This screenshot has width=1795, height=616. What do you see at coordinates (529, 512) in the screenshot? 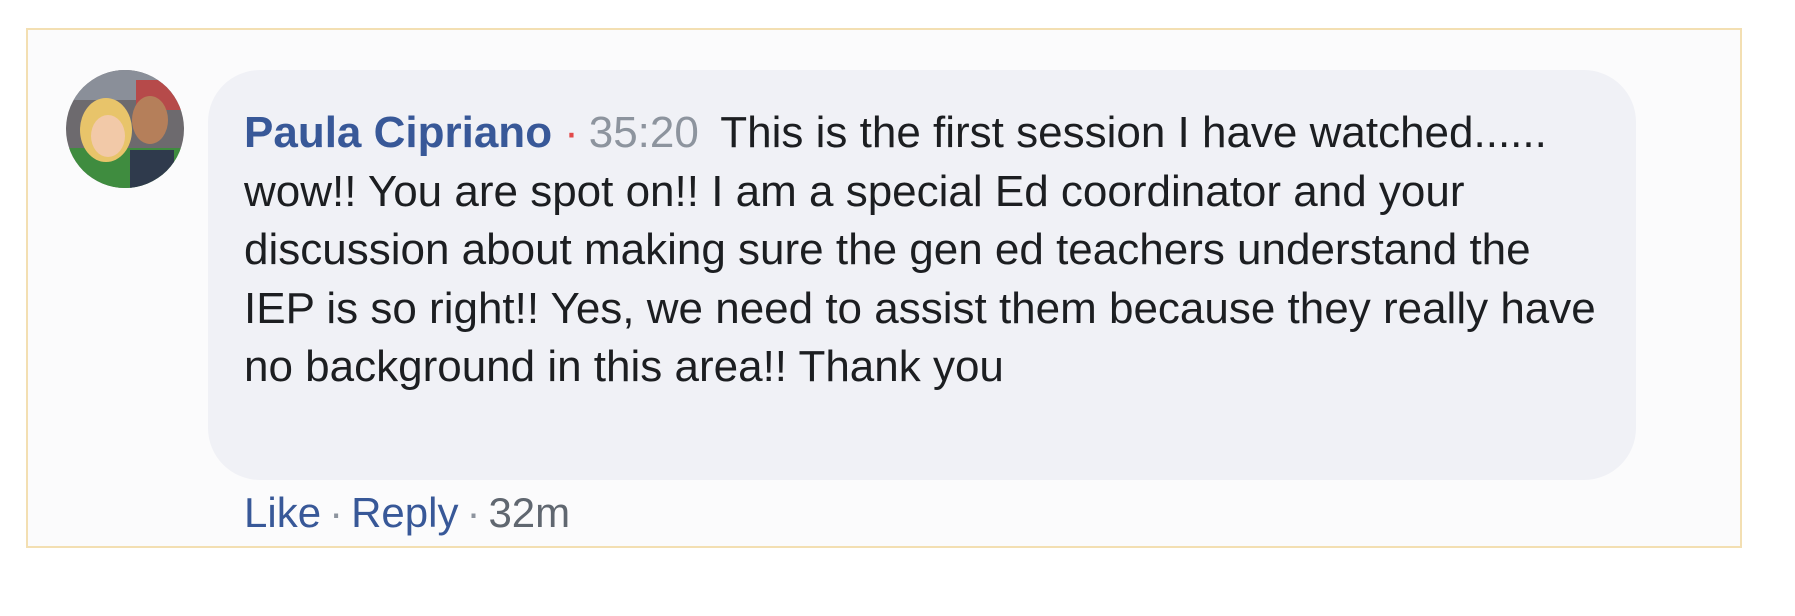
I see `comment-age: 32m` at bounding box center [529, 512].